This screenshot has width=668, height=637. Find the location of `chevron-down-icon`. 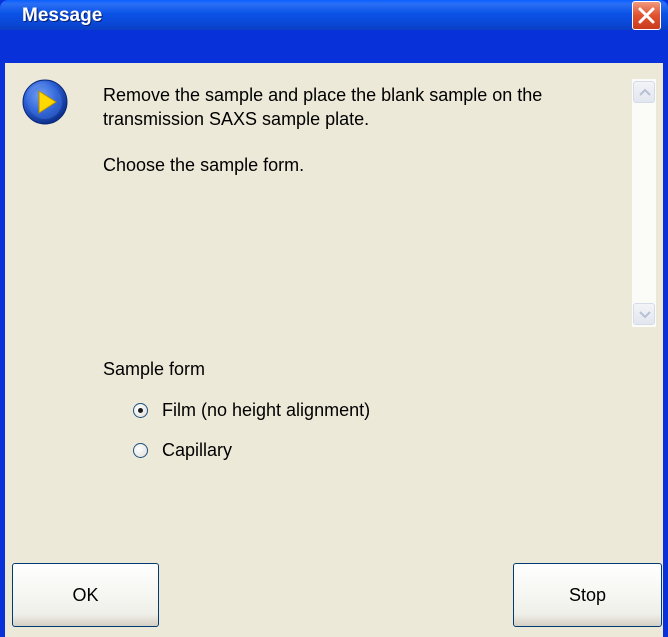

chevron-down-icon is located at coordinates (645, 315).